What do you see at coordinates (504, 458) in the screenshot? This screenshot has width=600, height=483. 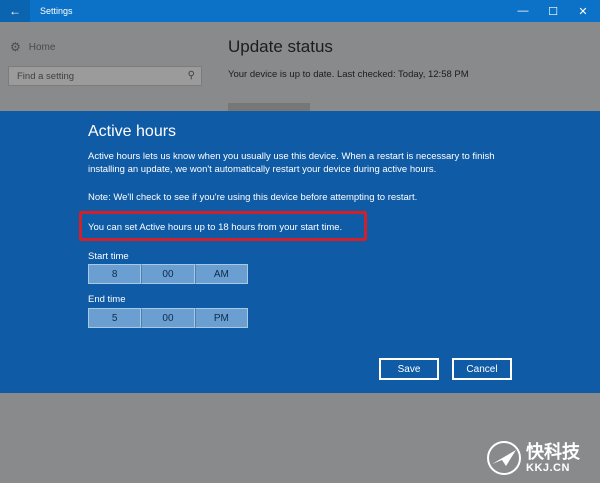 I see `watermark-logo-icon` at bounding box center [504, 458].